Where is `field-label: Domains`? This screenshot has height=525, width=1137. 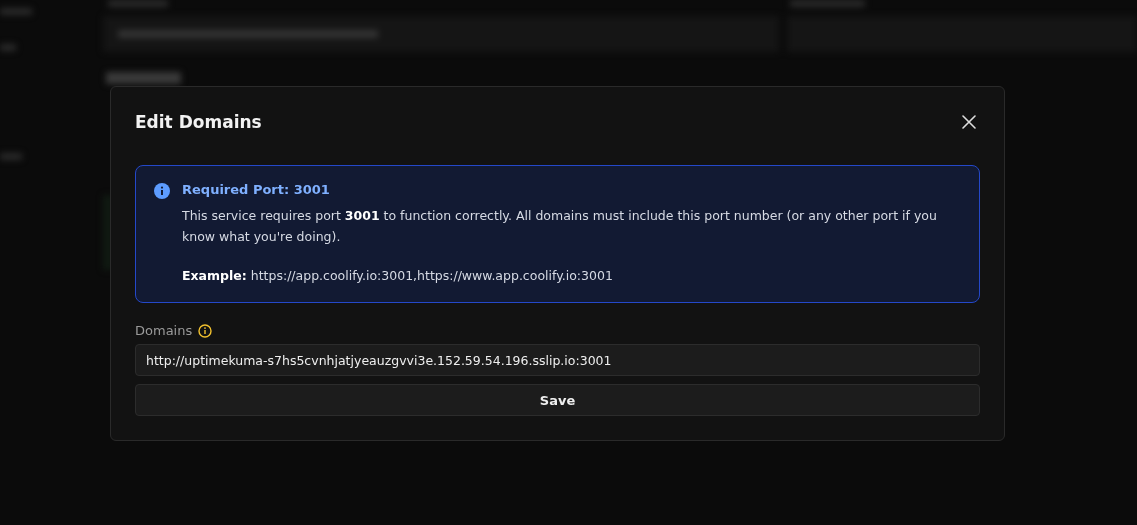
field-label: Domains is located at coordinates (164, 330).